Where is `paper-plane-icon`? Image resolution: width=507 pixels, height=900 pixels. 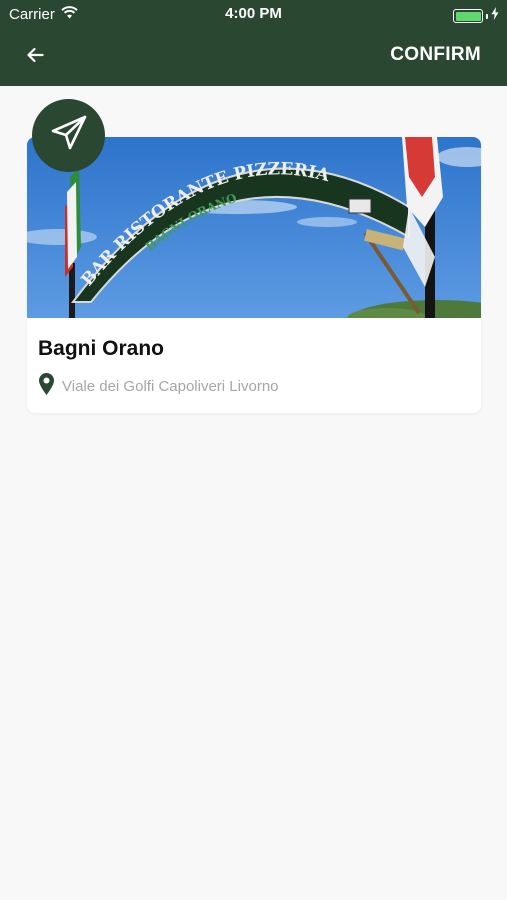
paper-plane-icon is located at coordinates (69, 135).